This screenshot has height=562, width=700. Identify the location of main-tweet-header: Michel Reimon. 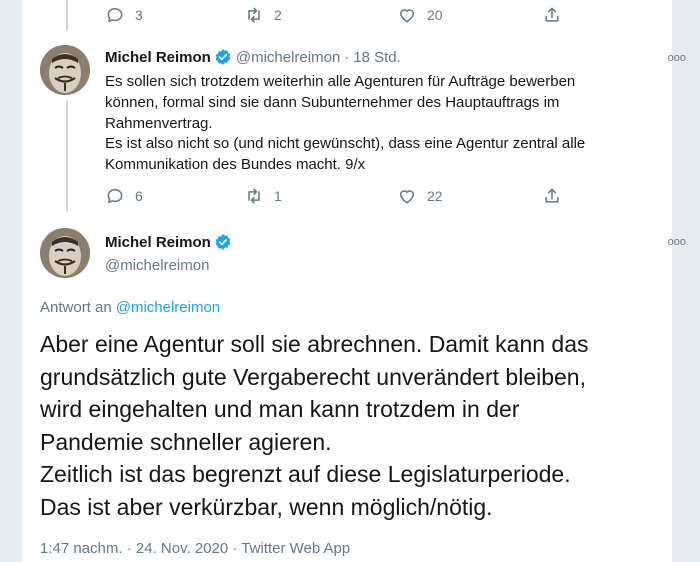
(168, 242).